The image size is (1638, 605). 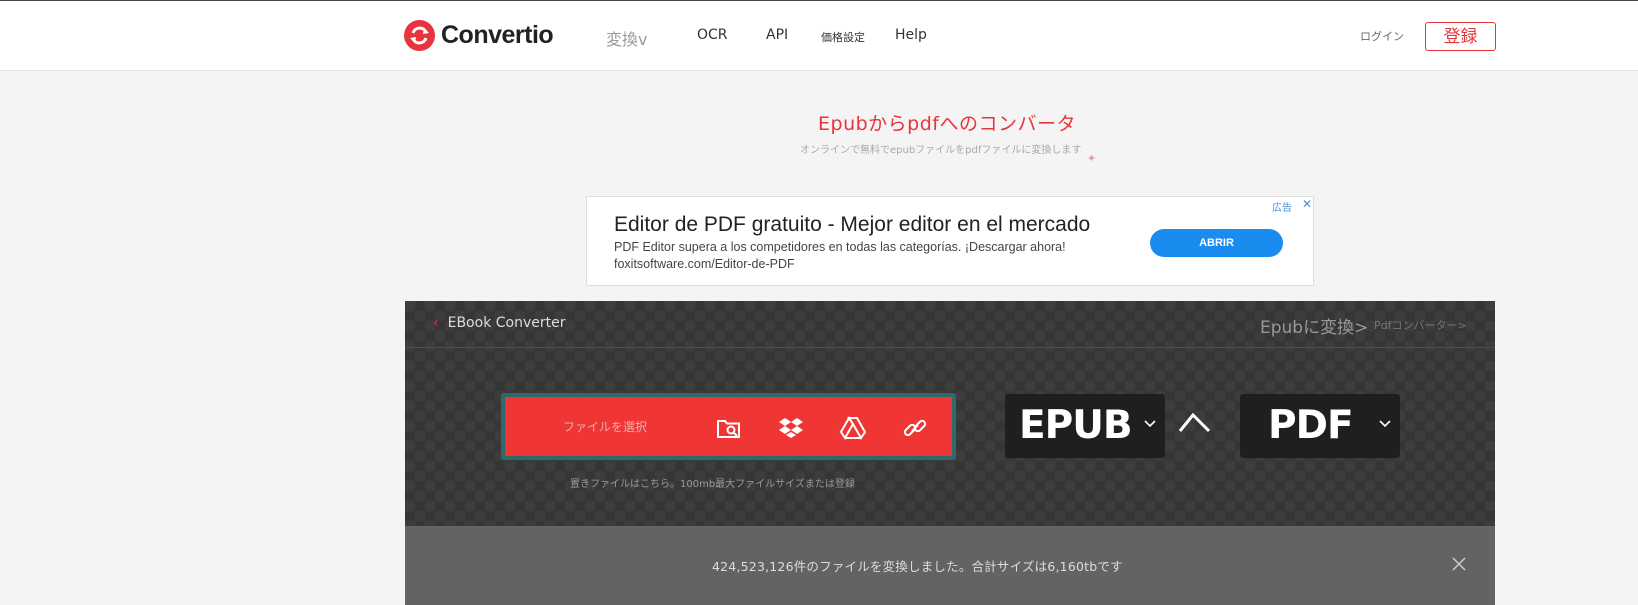 I want to click on file-upload-box: ファイルを選択, so click(x=728, y=426).